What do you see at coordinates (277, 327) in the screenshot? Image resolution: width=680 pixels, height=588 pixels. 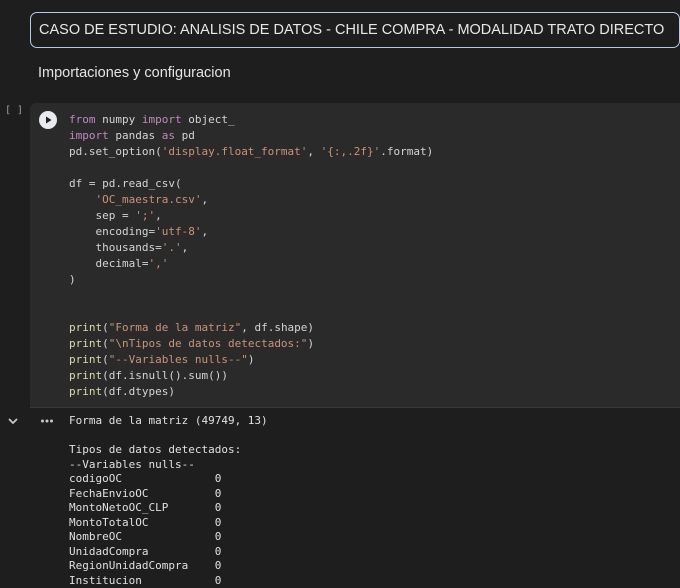 I see `code-token: , df.shape)` at bounding box center [277, 327].